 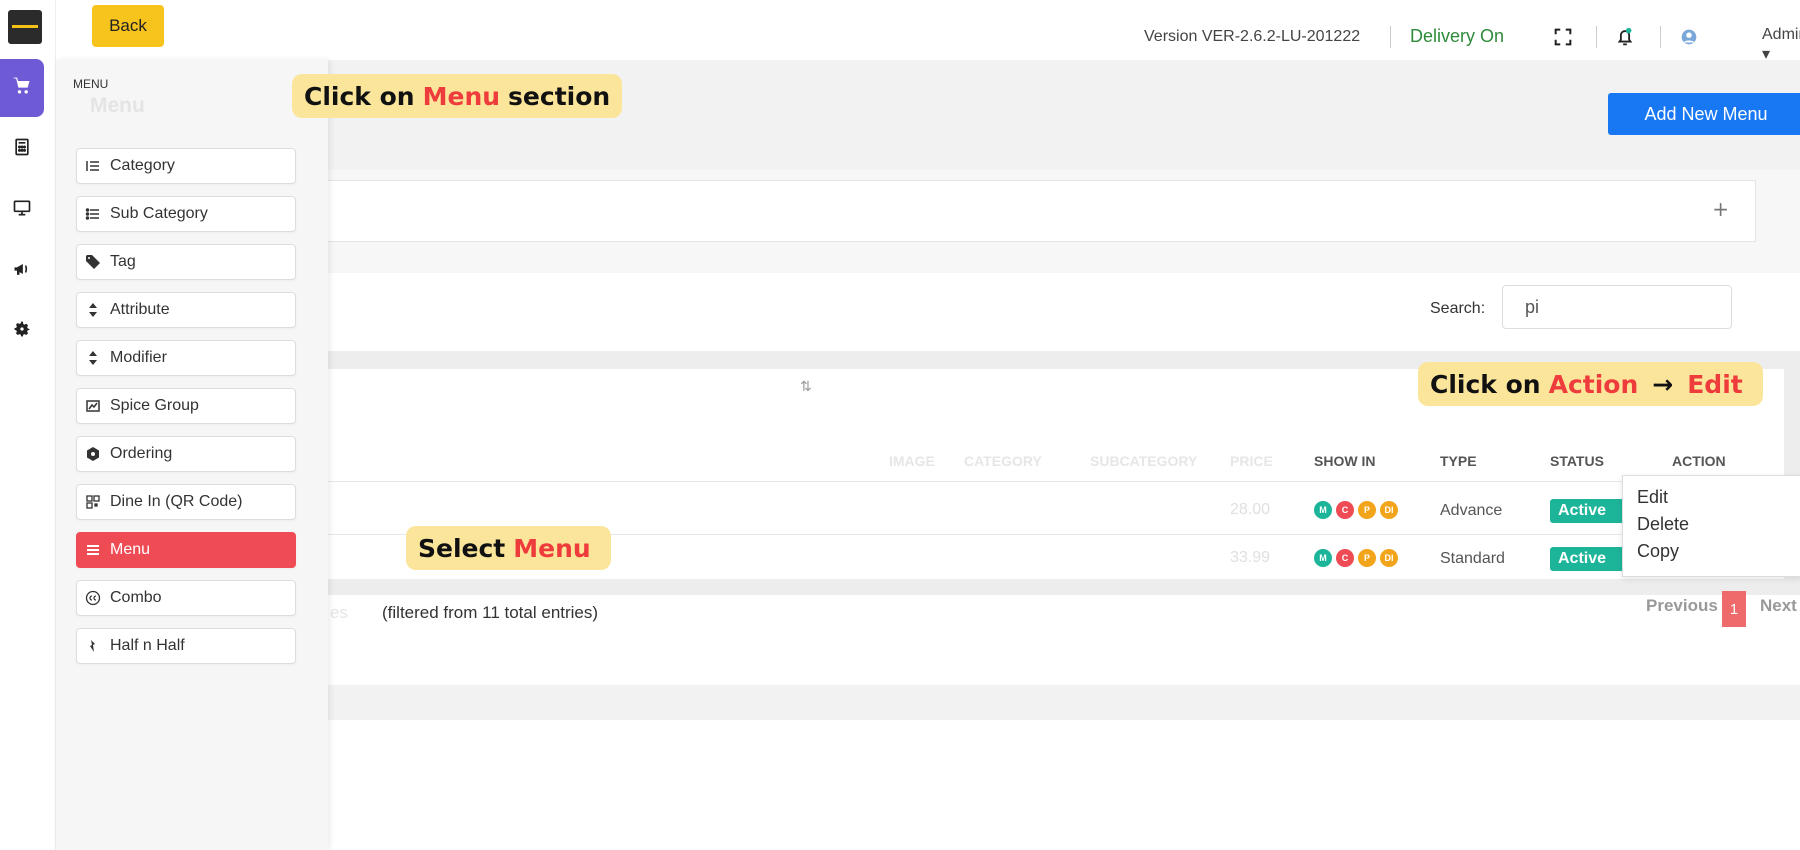 What do you see at coordinates (1699, 461) in the screenshot?
I see `column-header: ACTION` at bounding box center [1699, 461].